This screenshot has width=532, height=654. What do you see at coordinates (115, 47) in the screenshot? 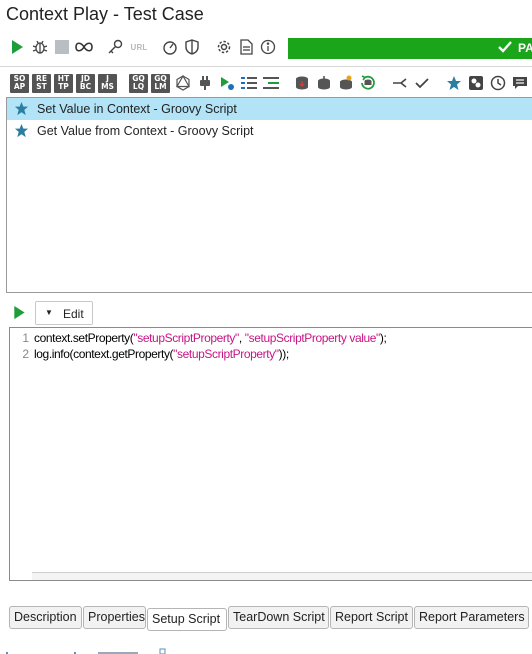
I see `key-icon` at bounding box center [115, 47].